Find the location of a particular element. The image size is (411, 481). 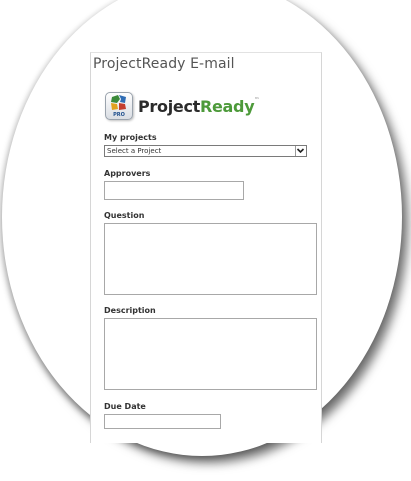

logo-wordmark: ProjectReady™ is located at coordinates (198, 106).